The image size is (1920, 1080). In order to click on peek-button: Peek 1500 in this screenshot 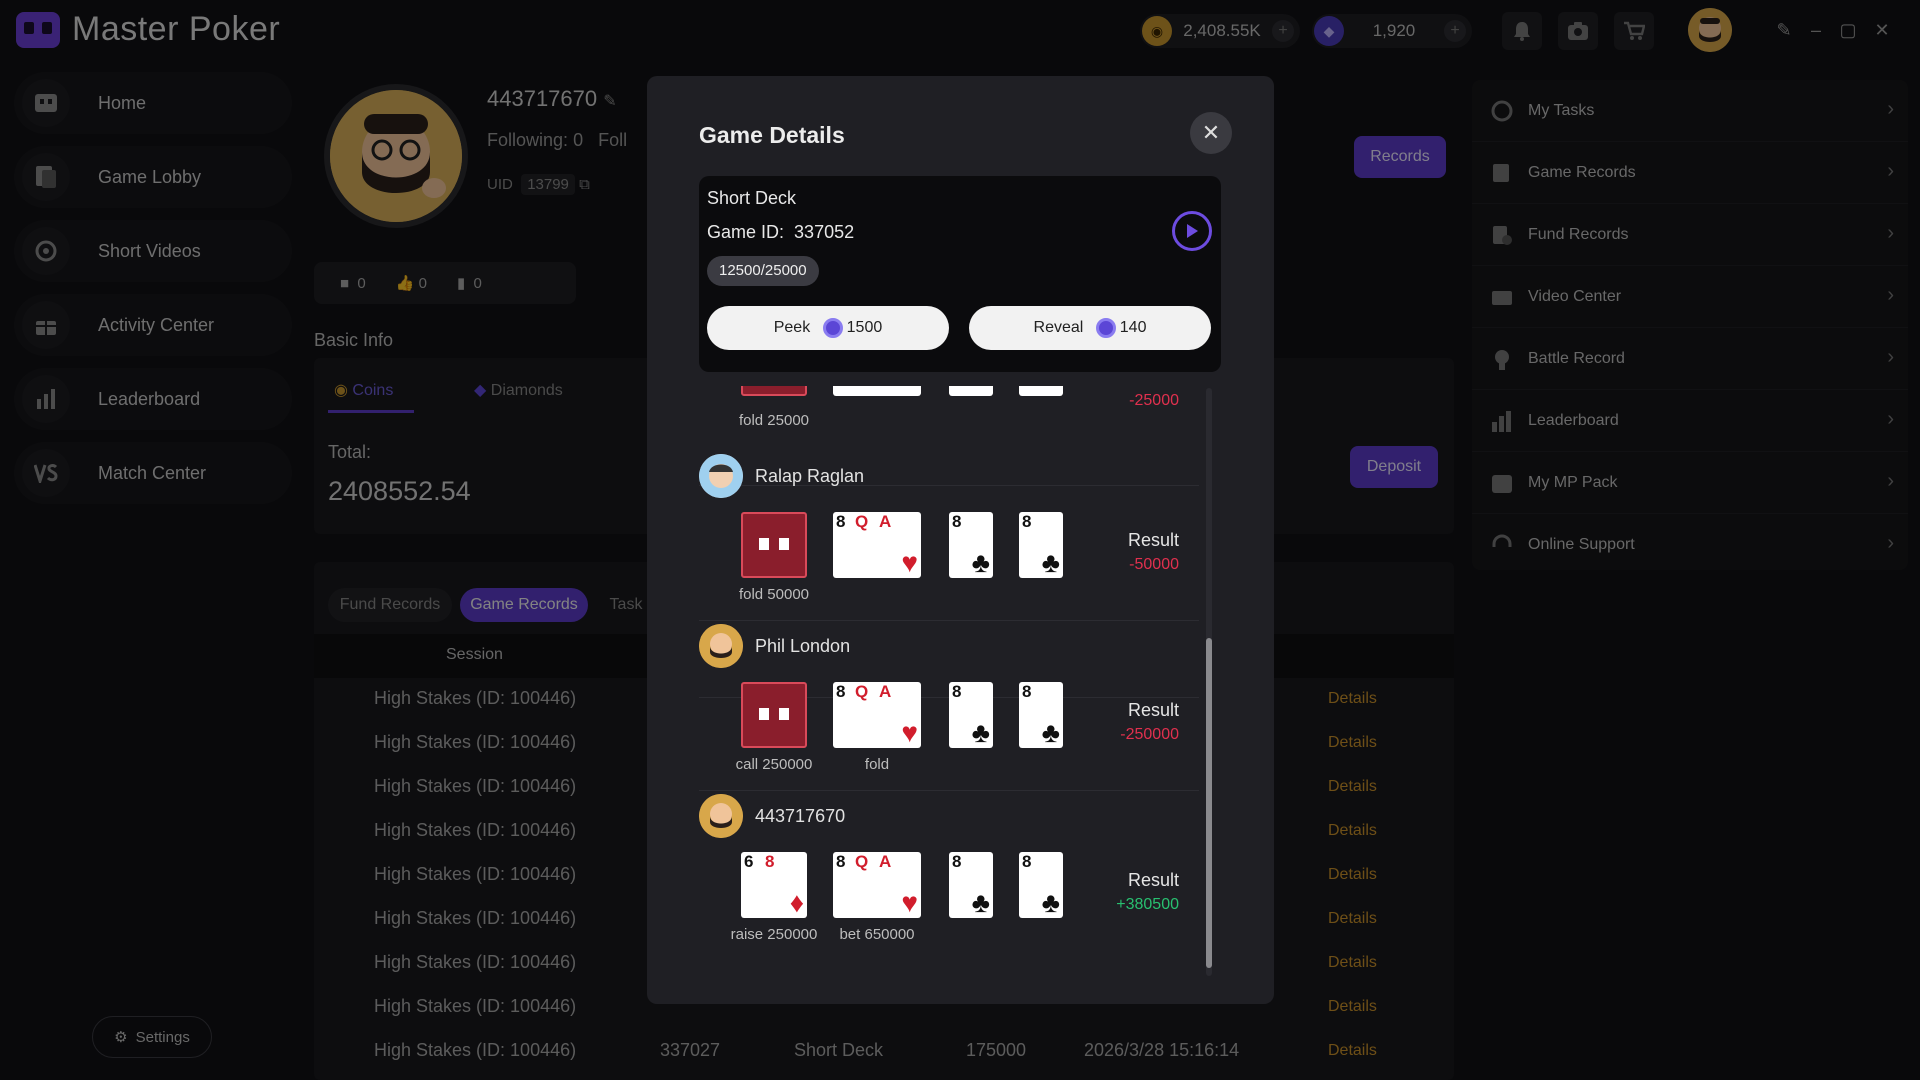, I will do `click(828, 328)`.